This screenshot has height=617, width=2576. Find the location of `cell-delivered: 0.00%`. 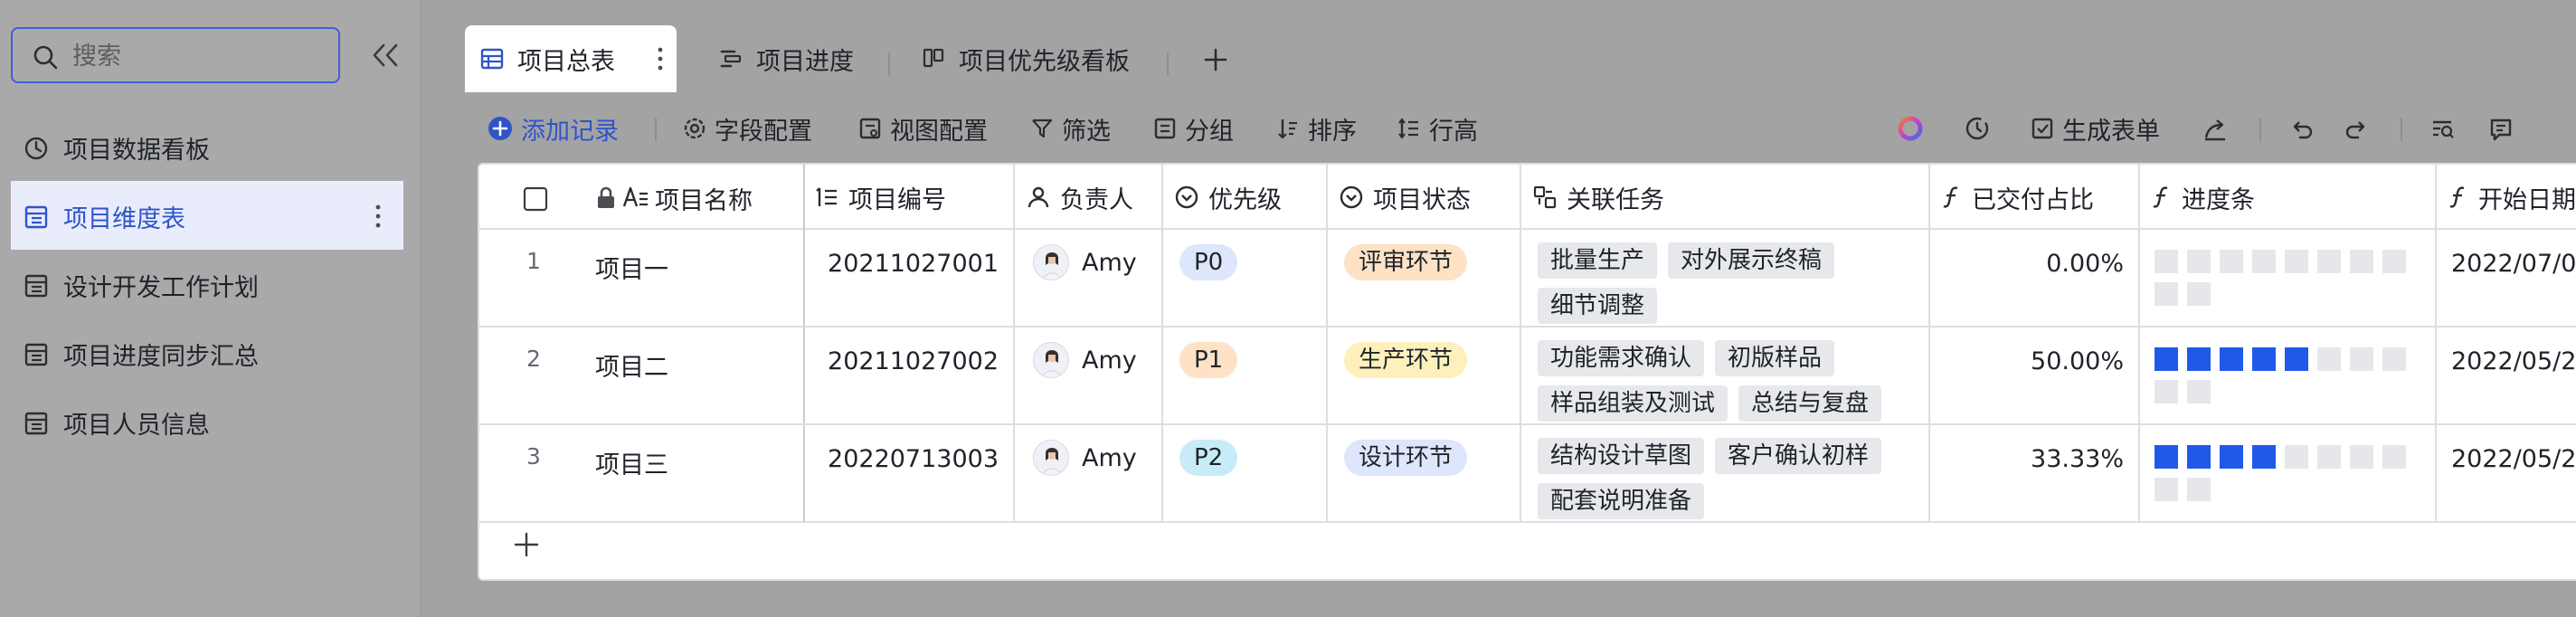

cell-delivered: 0.00% is located at coordinates (2035, 278).